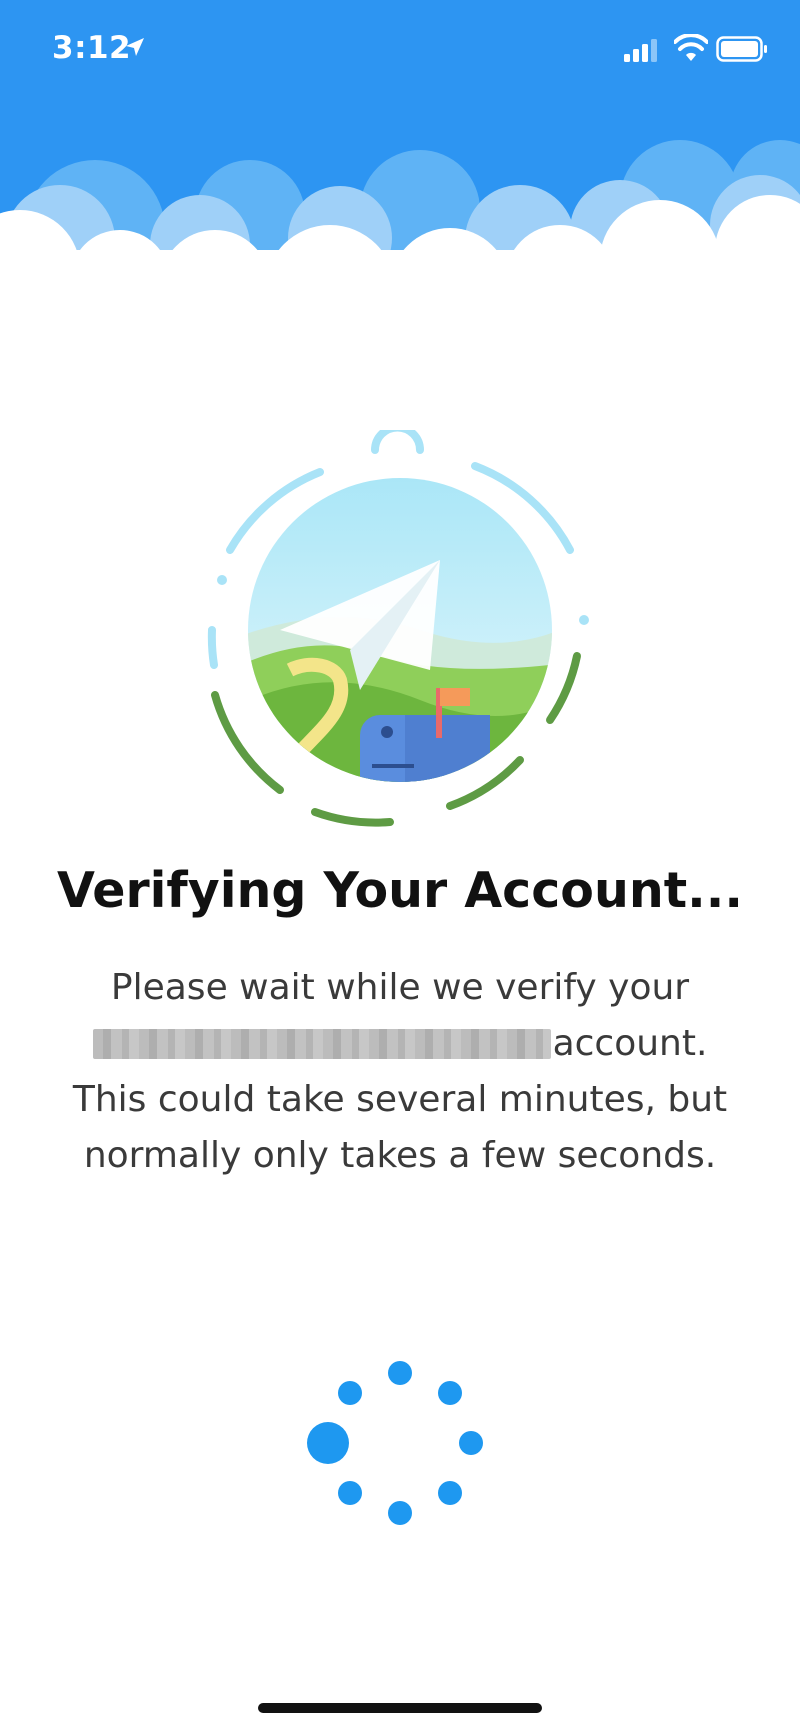  Describe the element at coordinates (630, 1043) in the screenshot. I see `message-account-word: account.` at that location.